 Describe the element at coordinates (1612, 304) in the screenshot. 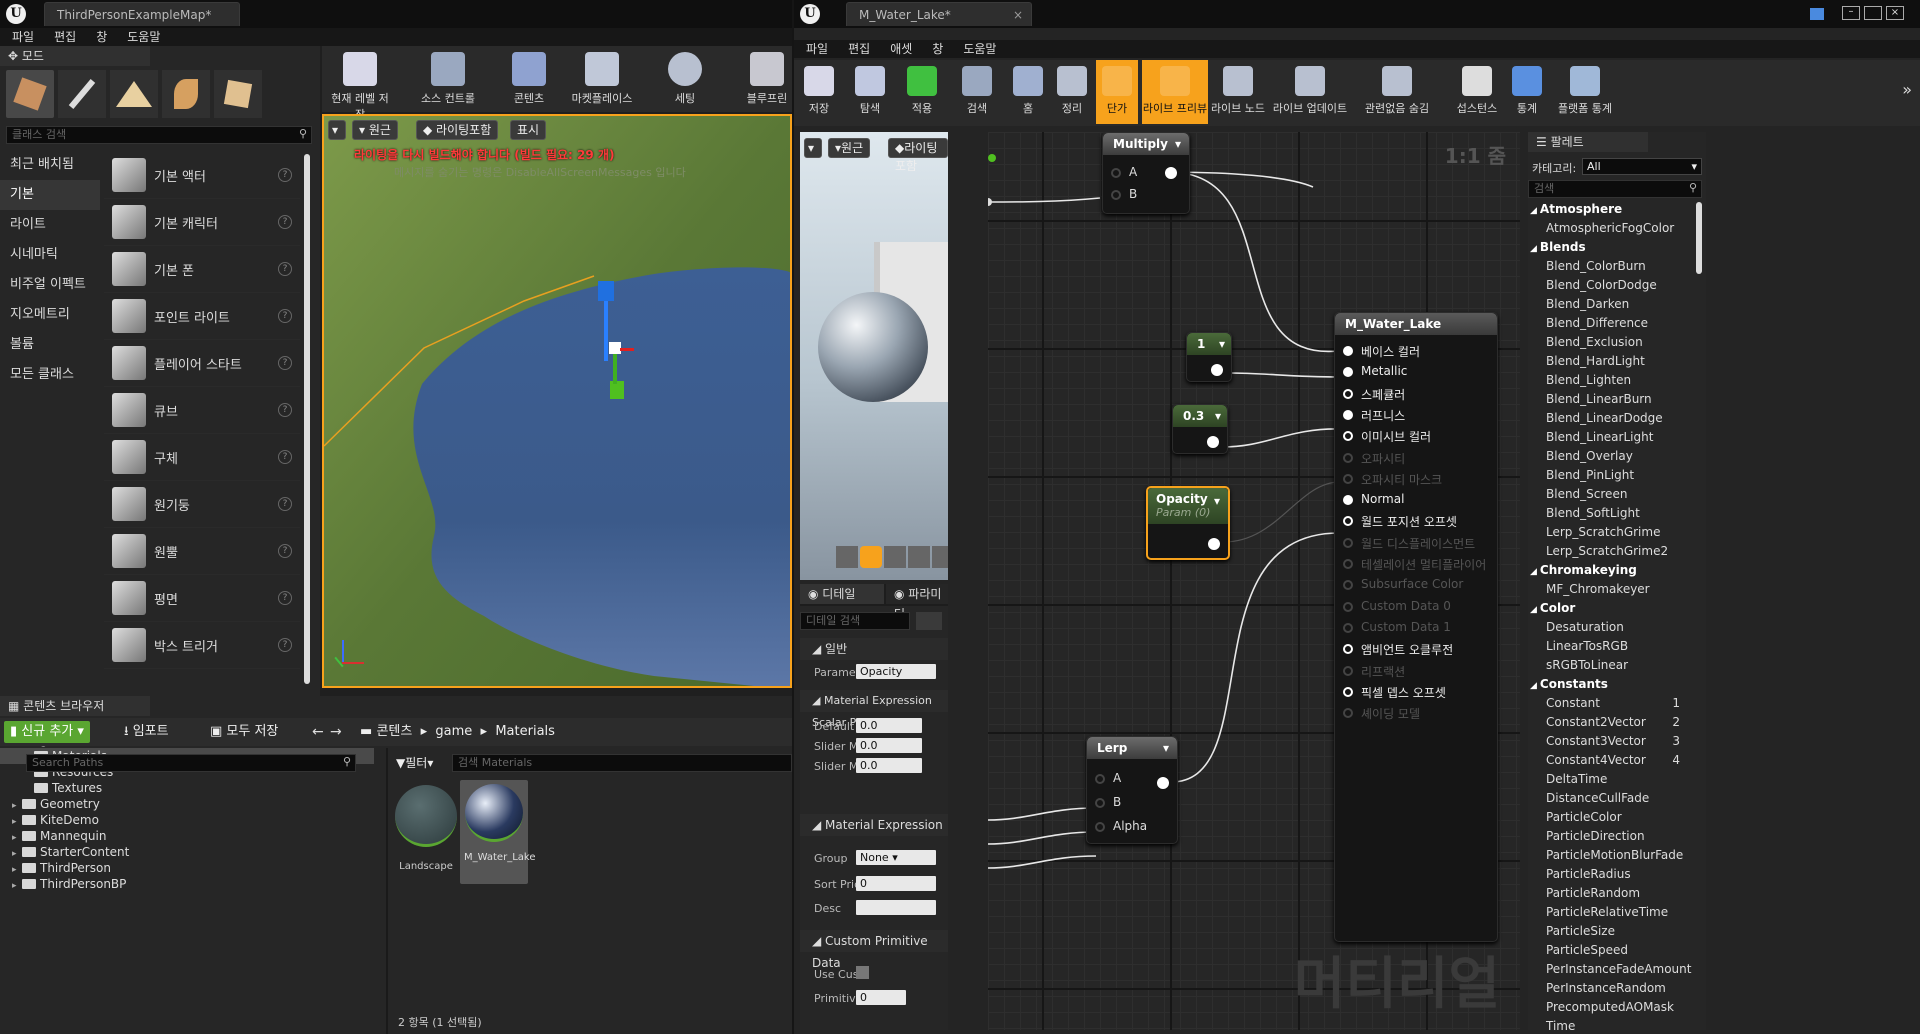

I see `palette-item-5: Blend_Darken` at that location.